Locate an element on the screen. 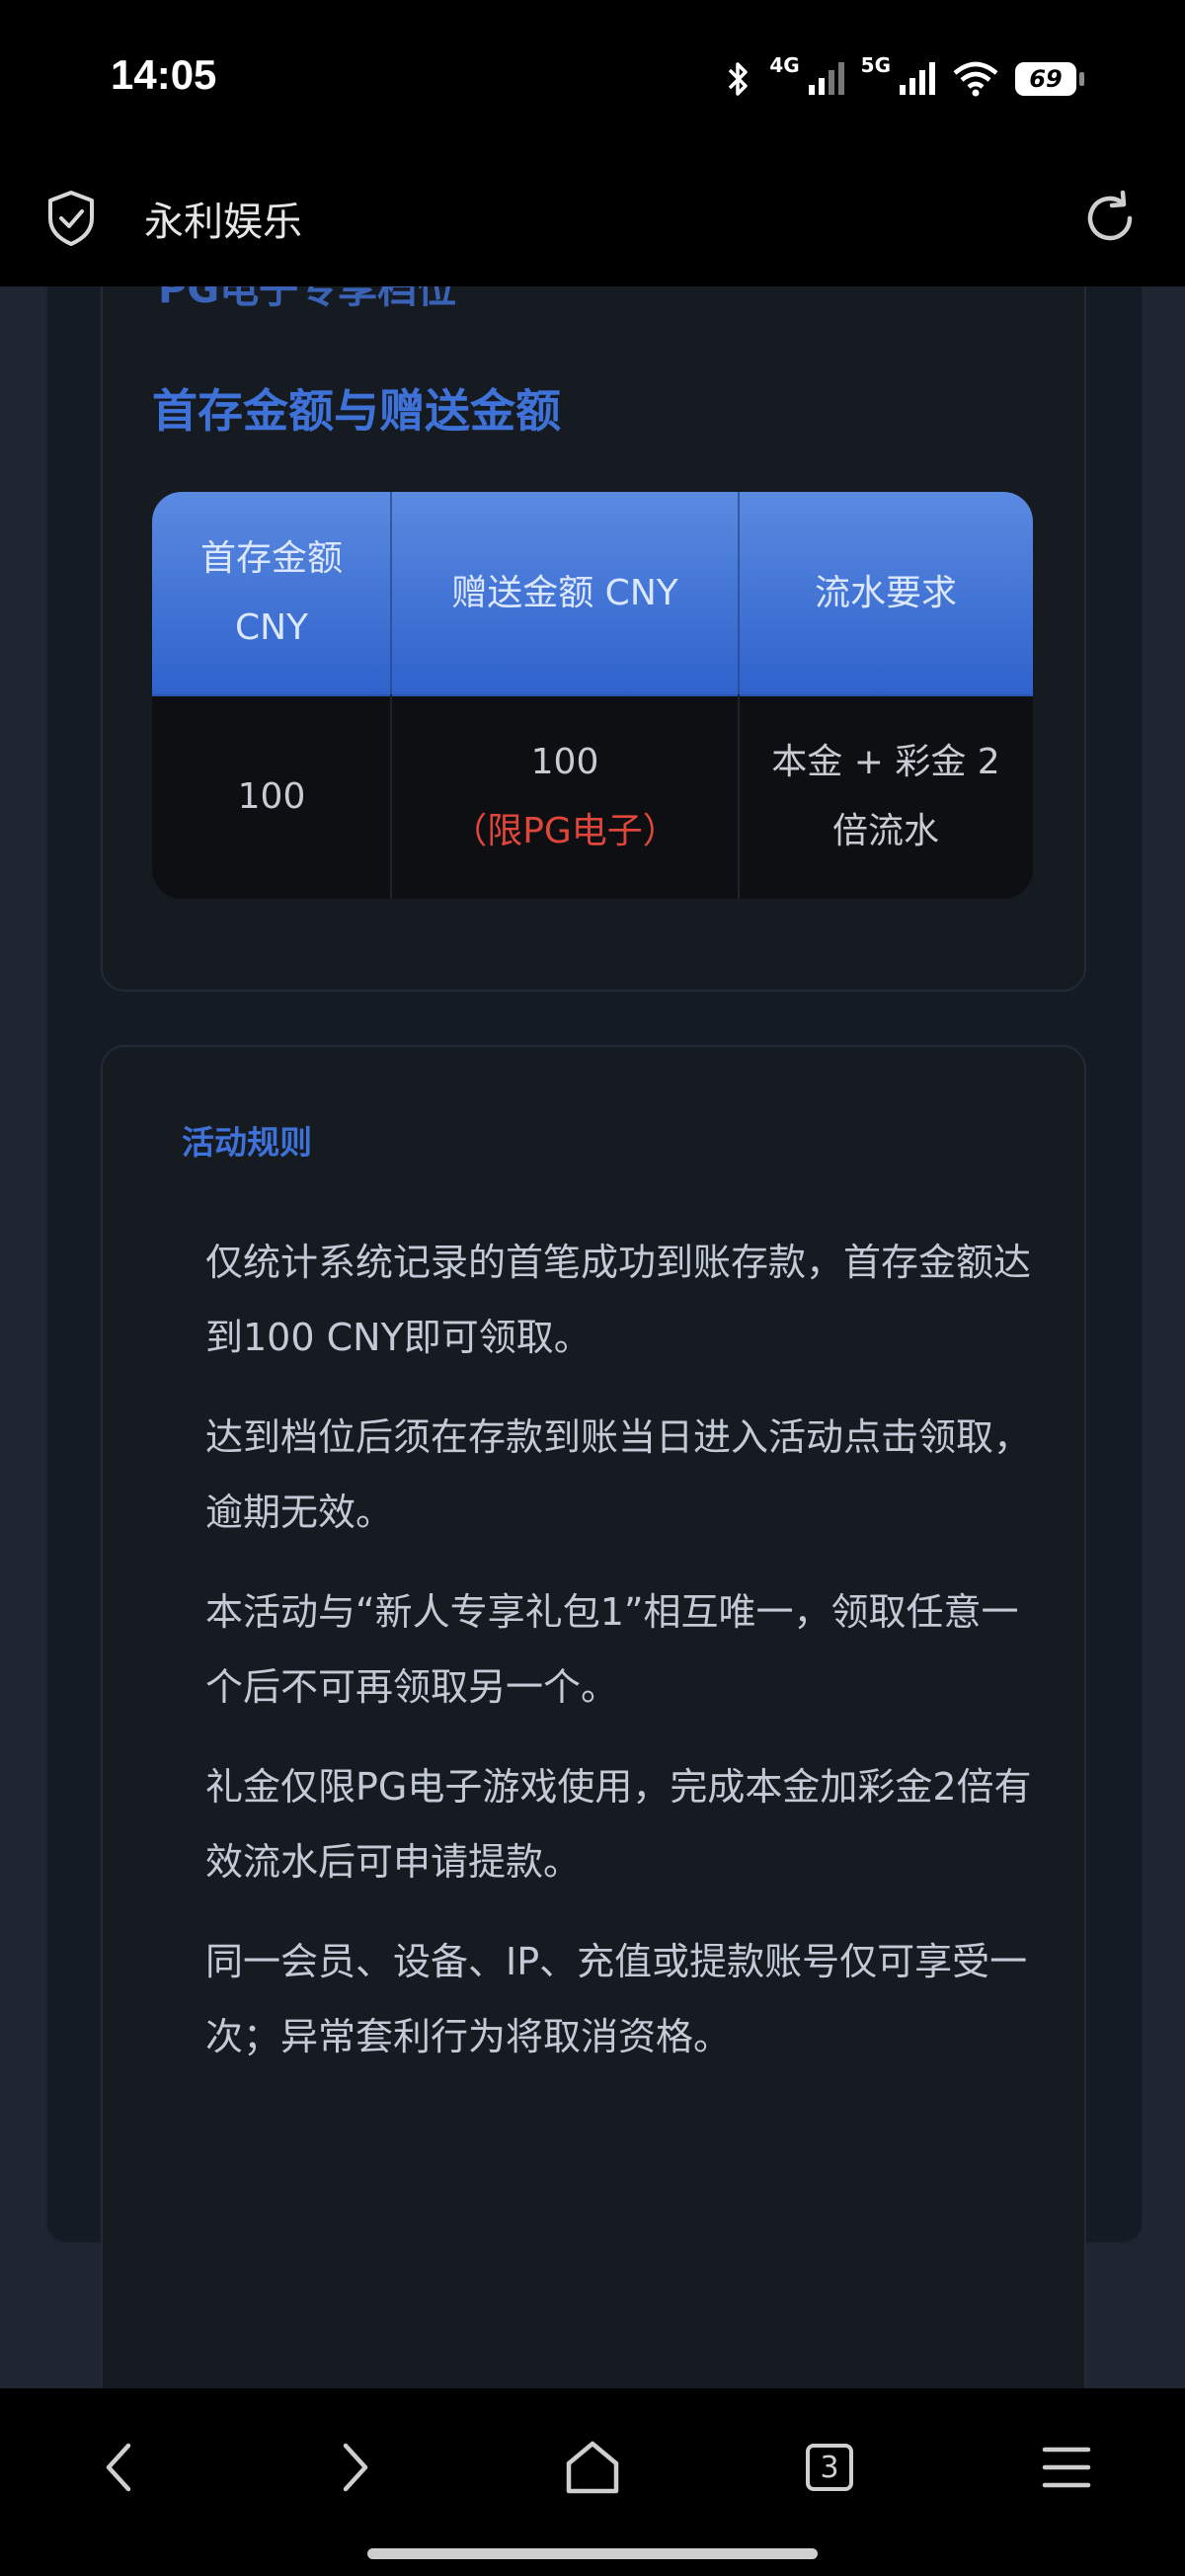  status-bar: 14:05 4G 5G 69 is located at coordinates (592, 81).